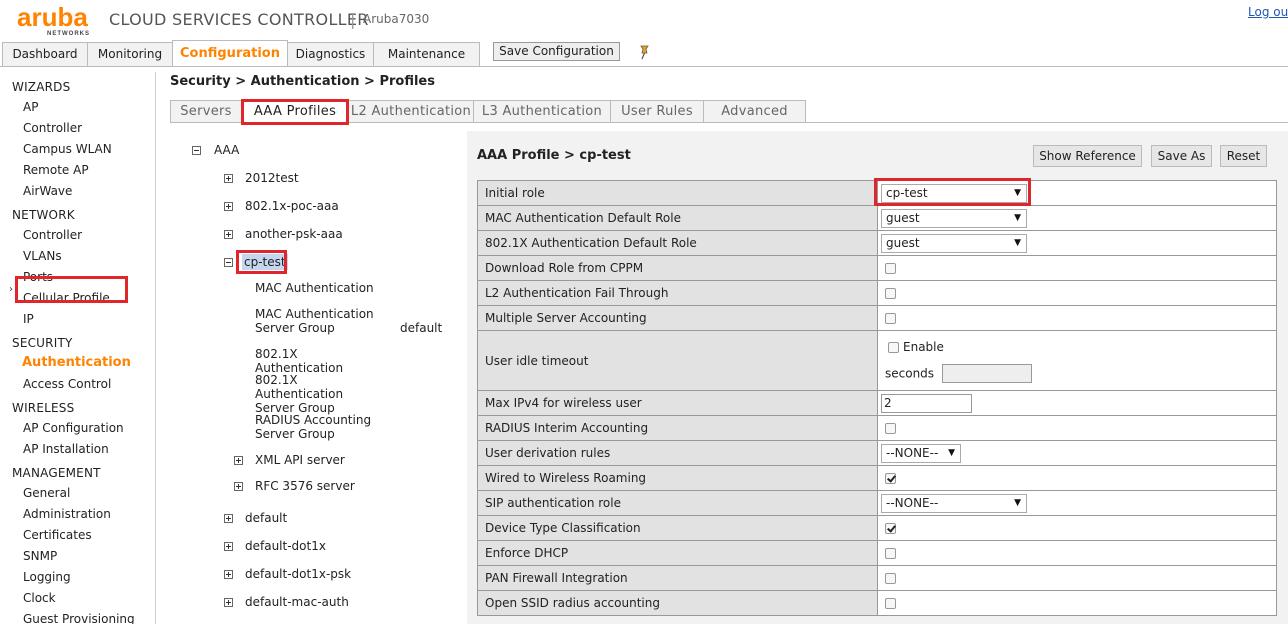 This screenshot has height=624, width=1288. Describe the element at coordinates (320, 361) in the screenshot. I see `tree-child-item: 802.1X Authentication` at that location.